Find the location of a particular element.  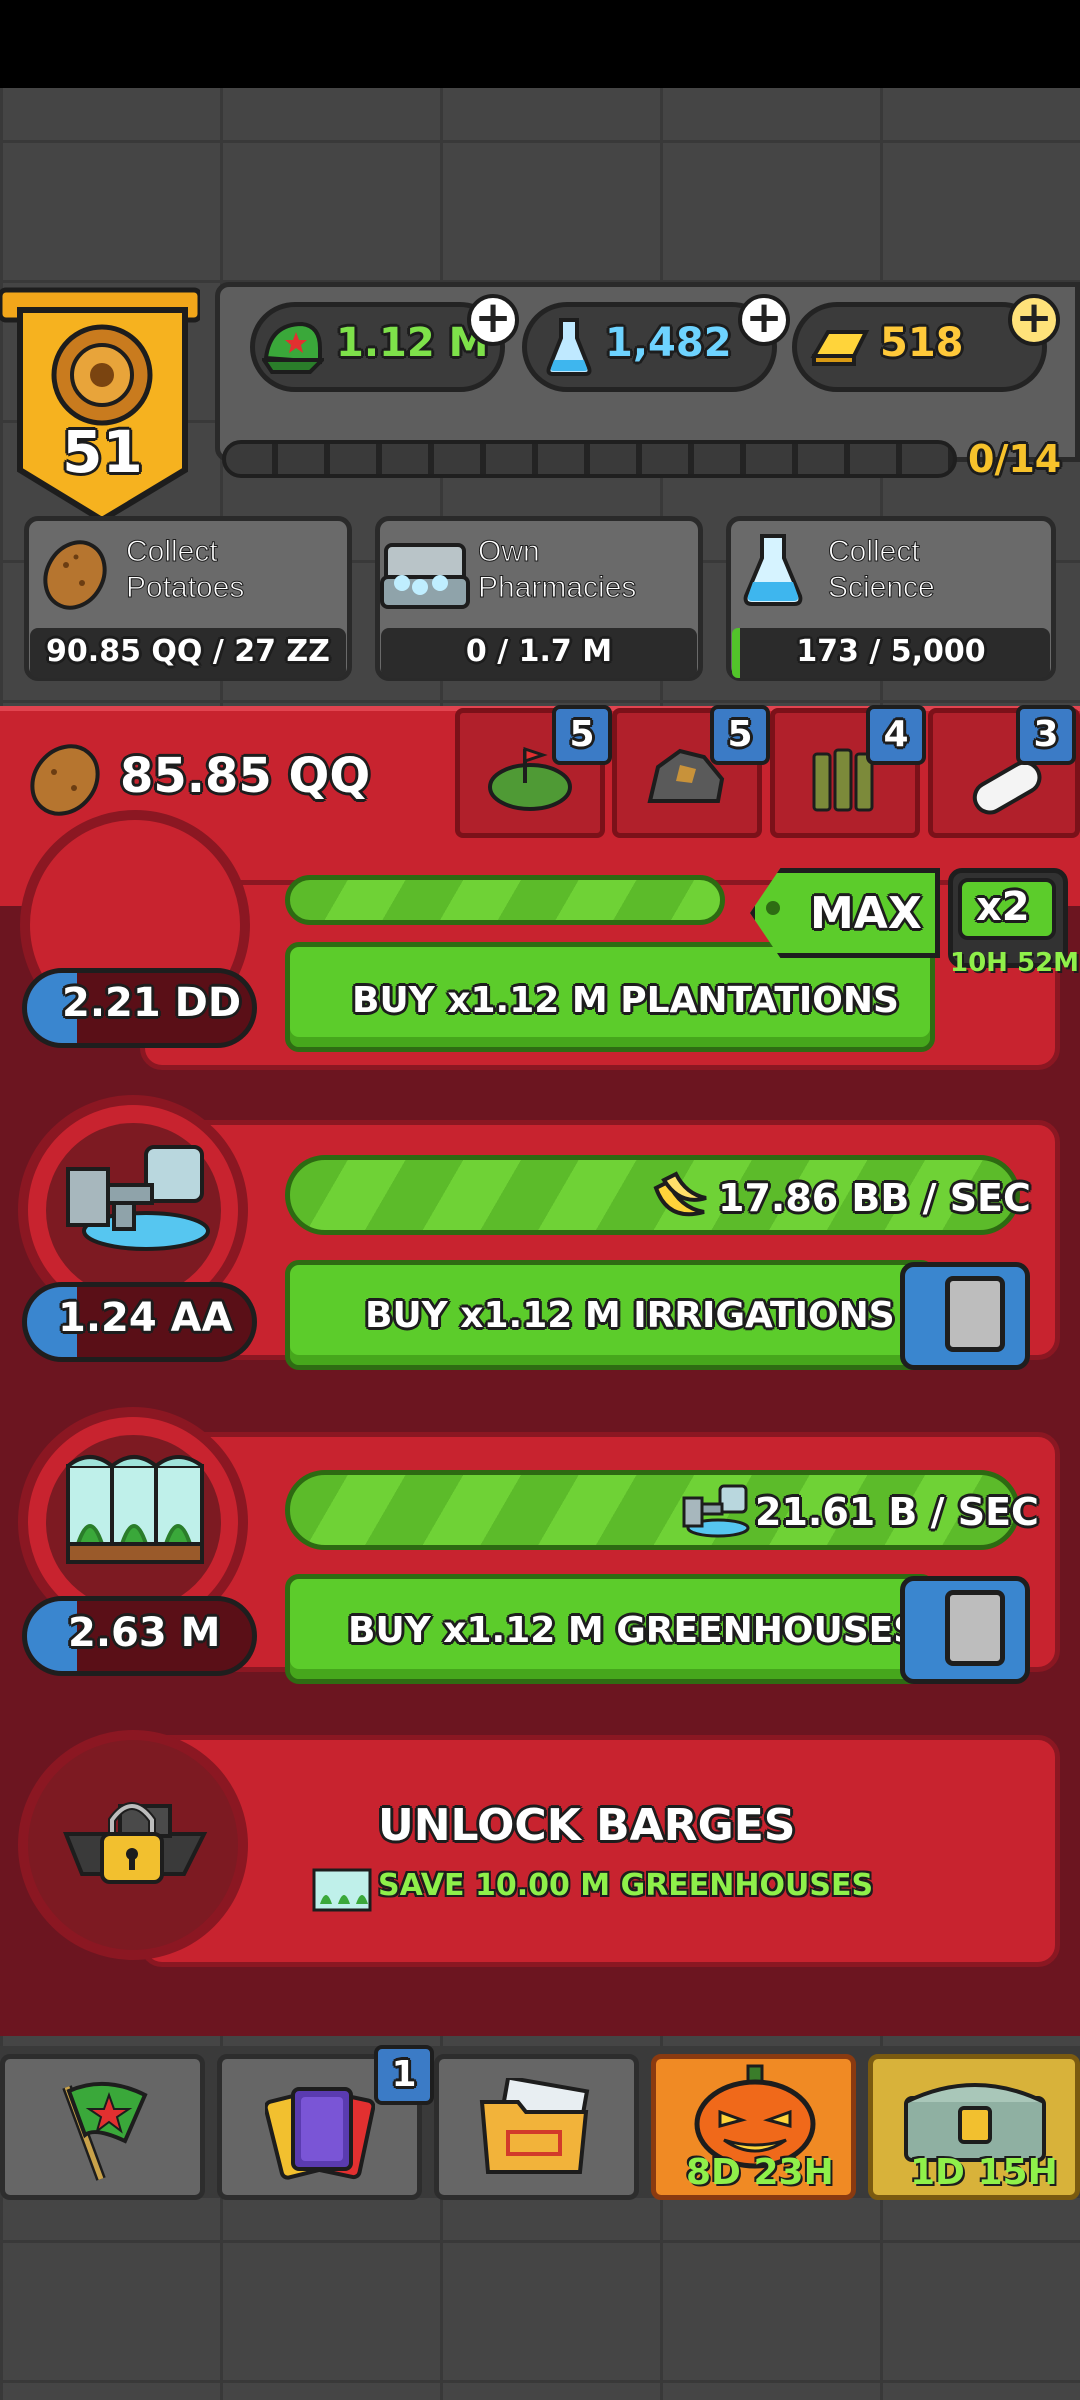

cards-badge: 1 is located at coordinates (404, 2075).